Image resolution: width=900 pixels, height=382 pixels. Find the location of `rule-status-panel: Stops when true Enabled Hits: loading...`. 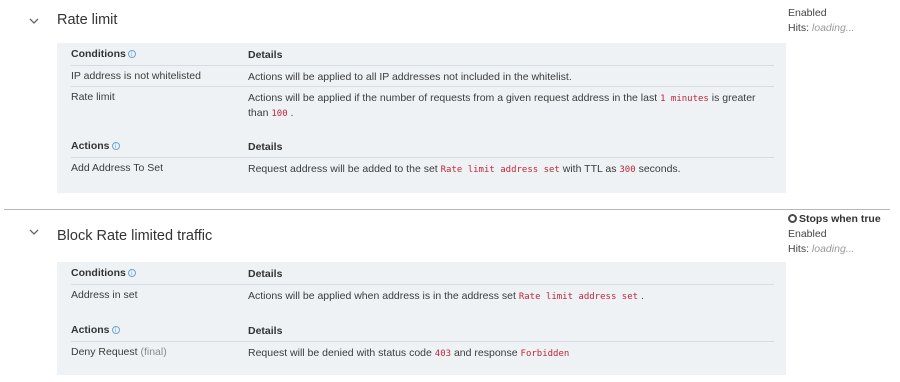

rule-status-panel: Stops when true Enabled Hits: loading... is located at coordinates (834, 234).